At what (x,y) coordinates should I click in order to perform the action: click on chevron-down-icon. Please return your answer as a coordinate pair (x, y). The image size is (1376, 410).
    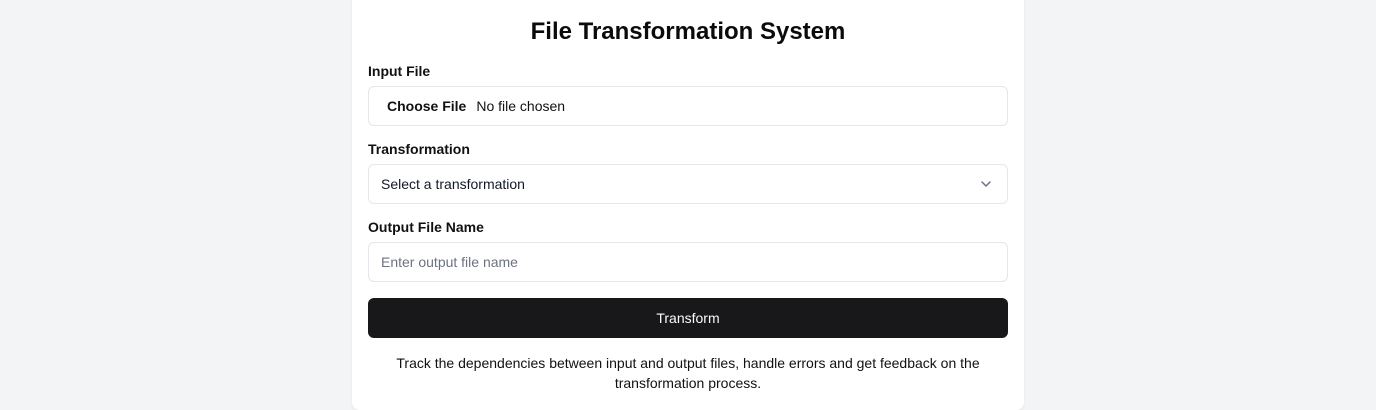
    Looking at the image, I should click on (986, 184).